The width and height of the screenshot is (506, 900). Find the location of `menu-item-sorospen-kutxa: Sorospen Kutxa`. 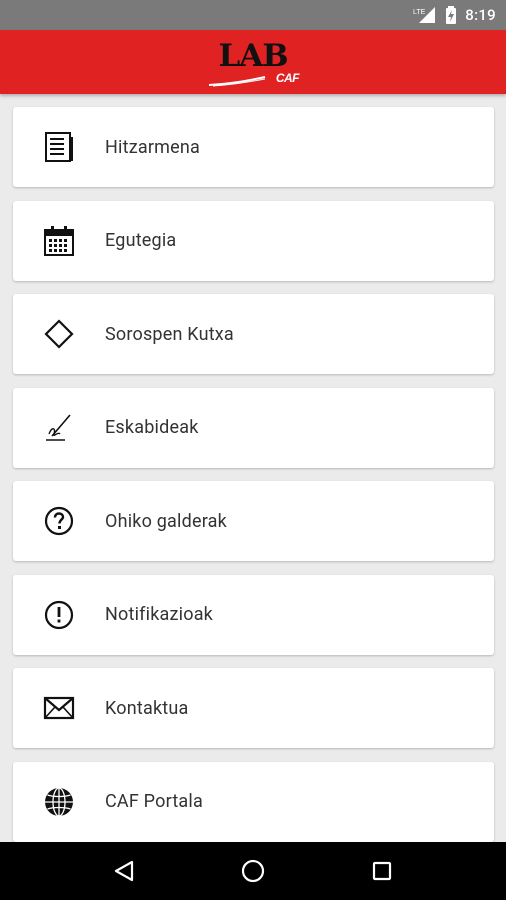

menu-item-sorospen-kutxa: Sorospen Kutxa is located at coordinates (253, 334).